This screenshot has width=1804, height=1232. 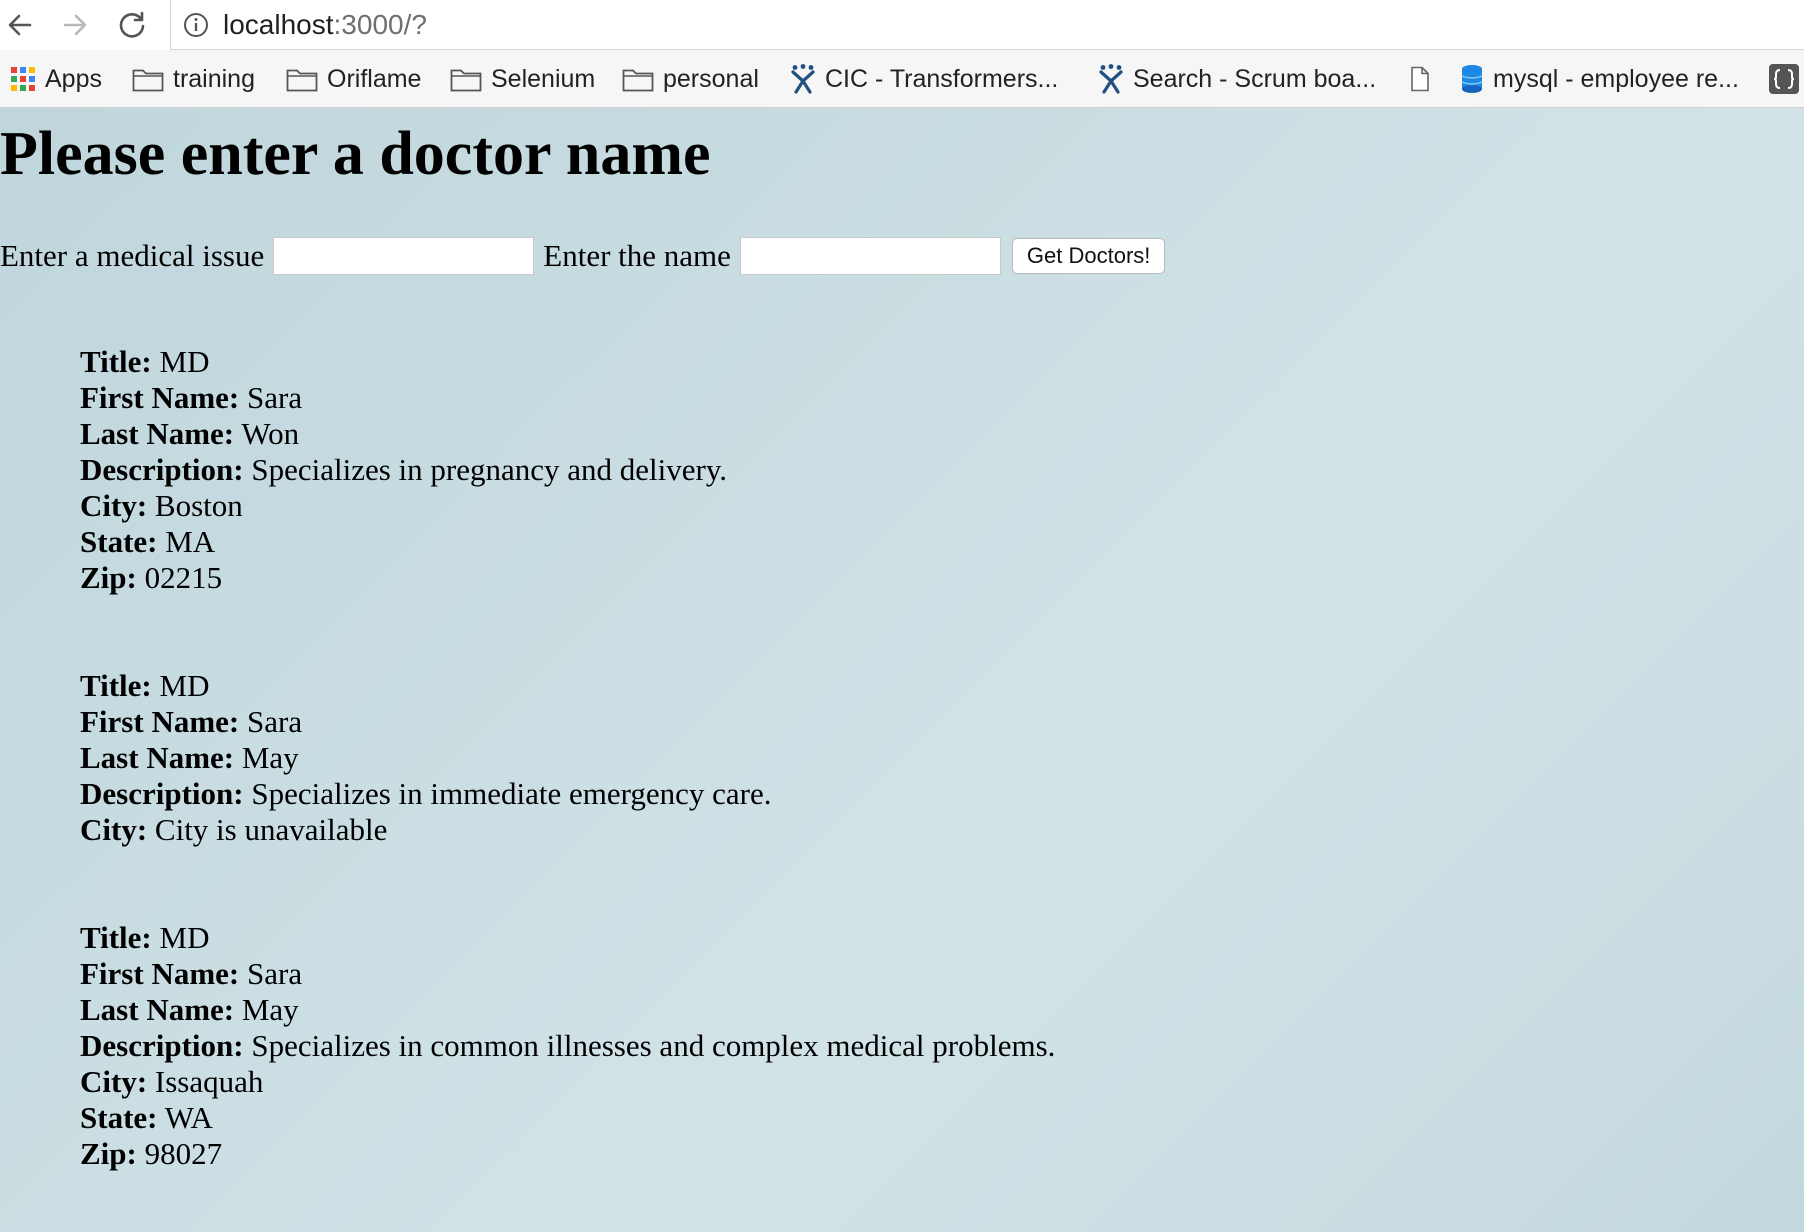 What do you see at coordinates (374, 78) in the screenshot?
I see `bookmark-oriflame-label: Oriflame` at bounding box center [374, 78].